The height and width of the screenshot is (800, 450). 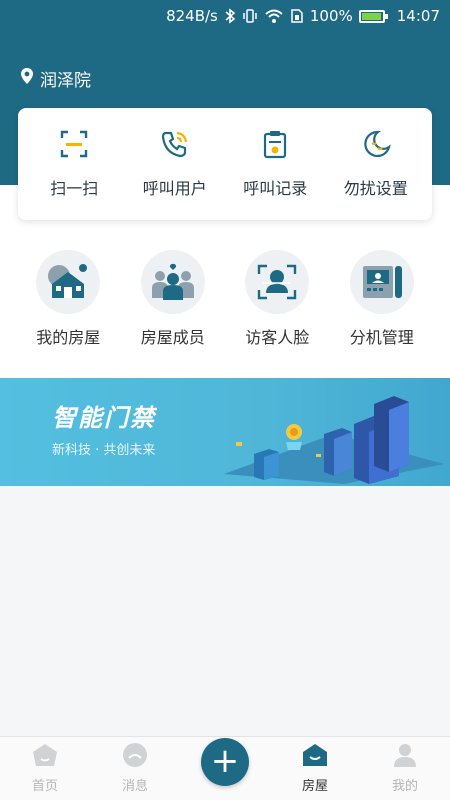 What do you see at coordinates (225, 299) in the screenshot?
I see `function-grid: 我的房屋 房屋成员 访客人脸 分机管理` at bounding box center [225, 299].